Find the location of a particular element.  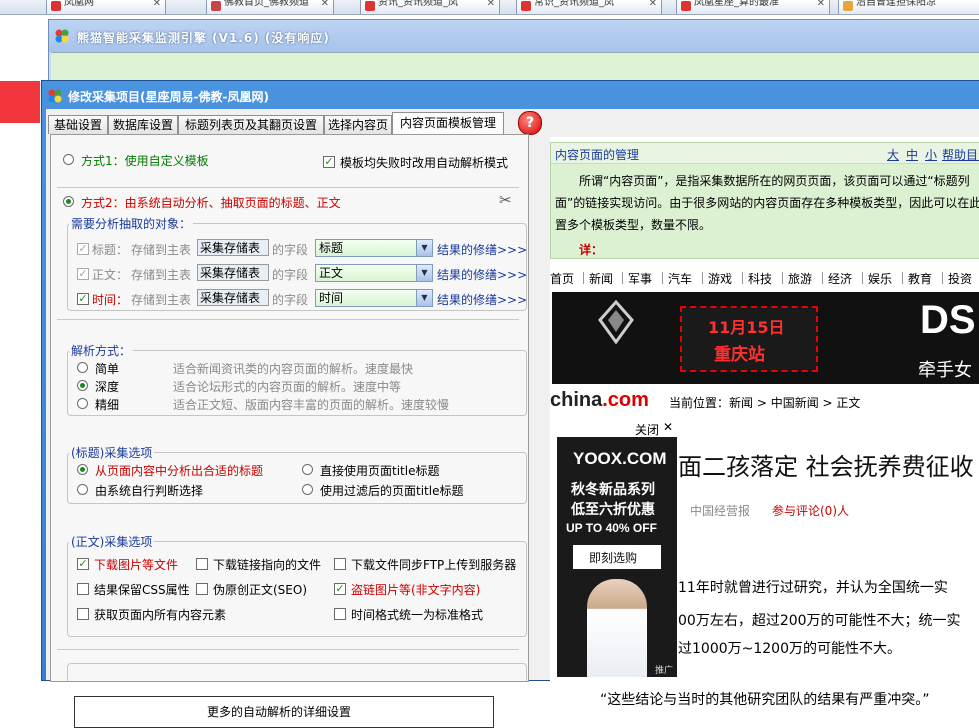

target-time-checkbox is located at coordinates (83, 299).